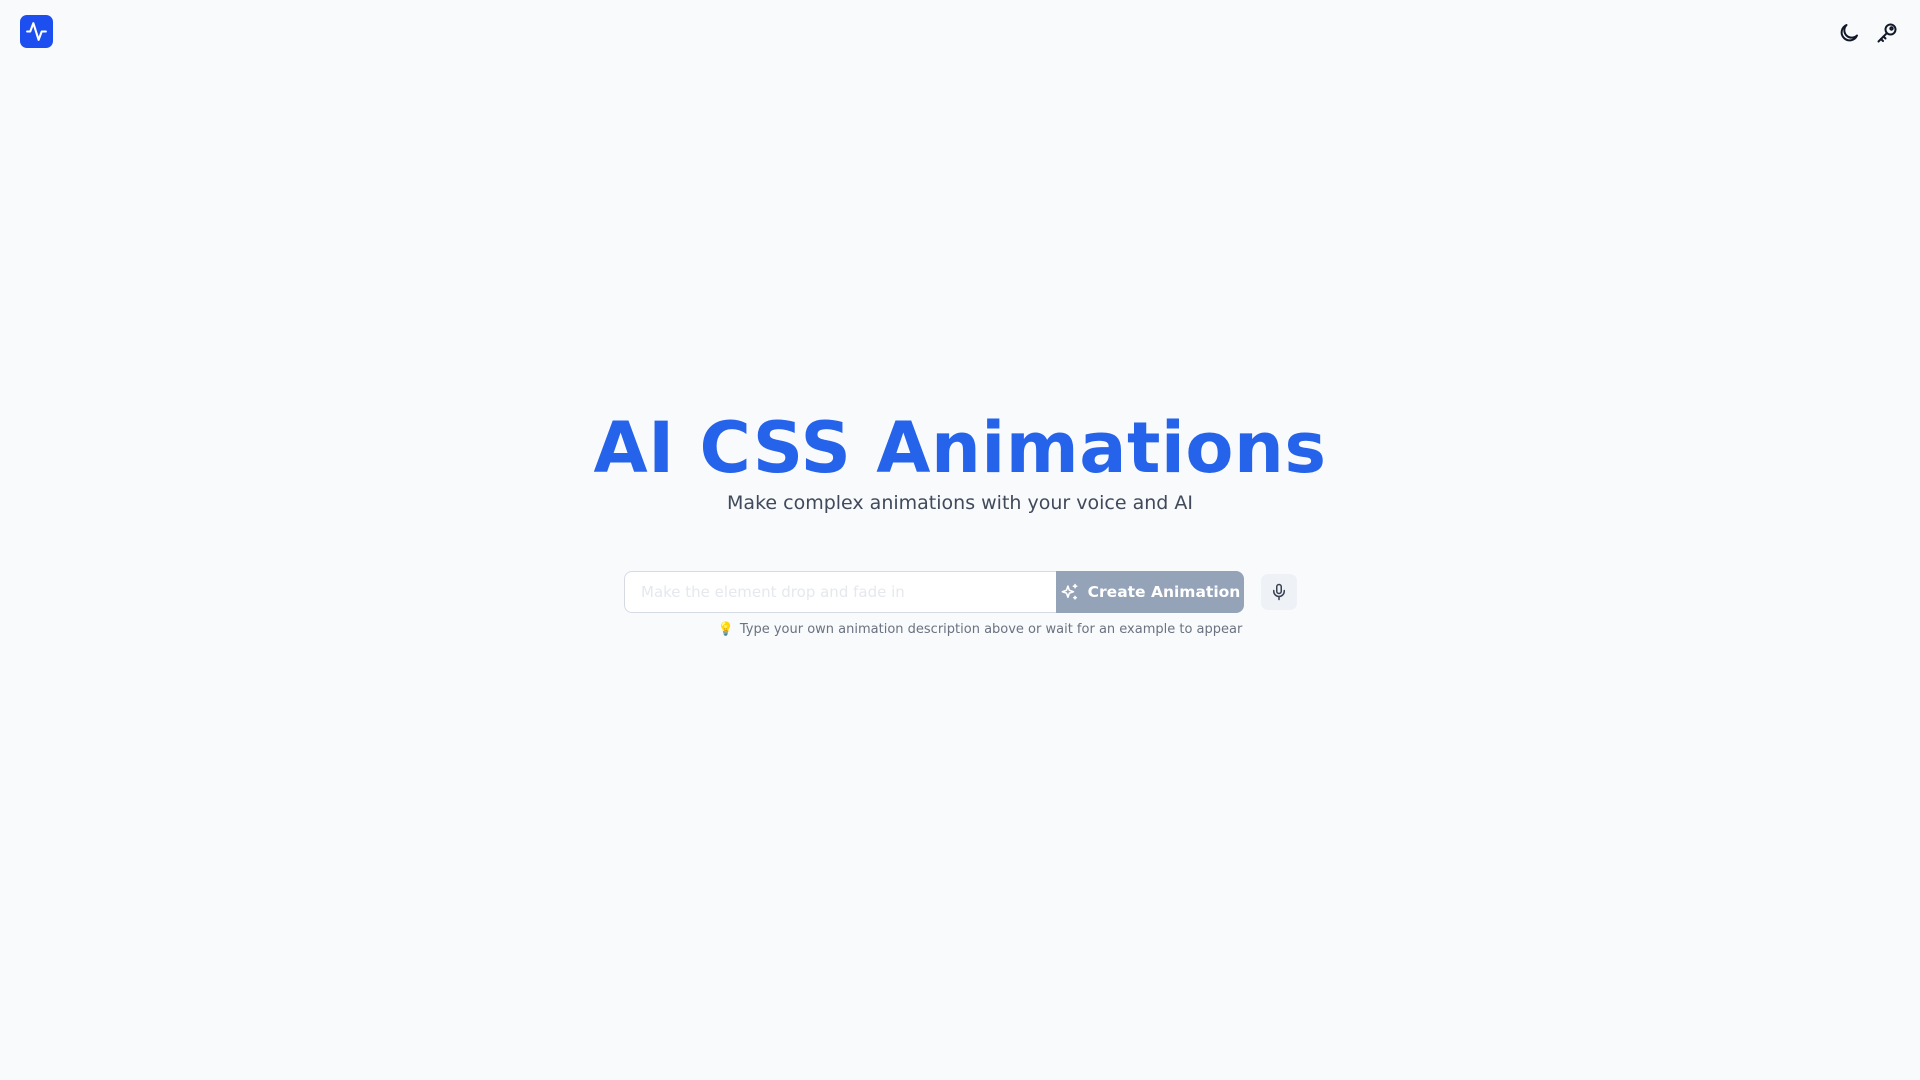 This screenshot has height=1080, width=1920. I want to click on activity-pulse-icon, so click(36, 31).